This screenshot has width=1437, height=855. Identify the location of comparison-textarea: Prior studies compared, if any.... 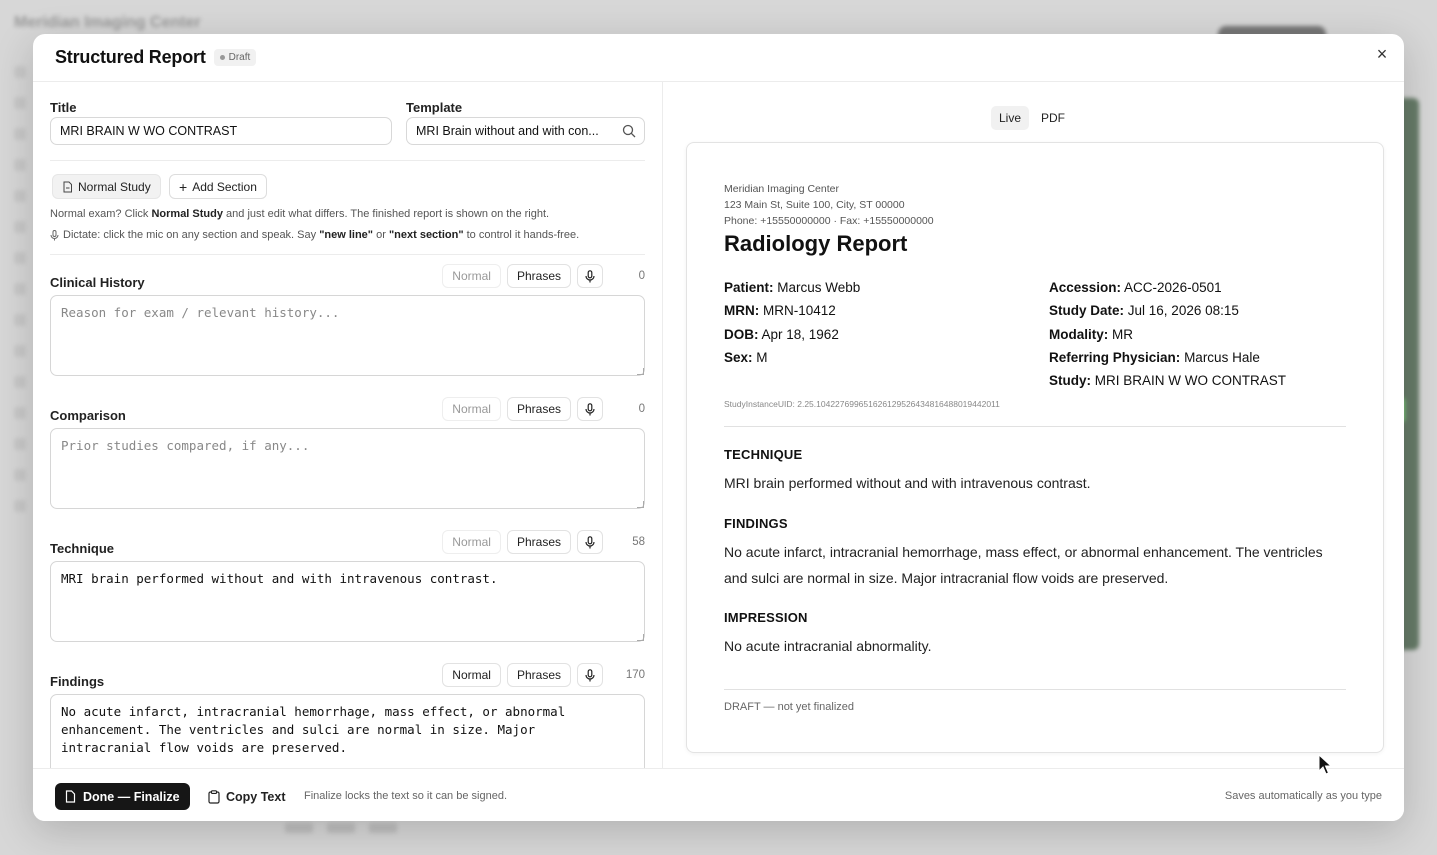
(347, 468).